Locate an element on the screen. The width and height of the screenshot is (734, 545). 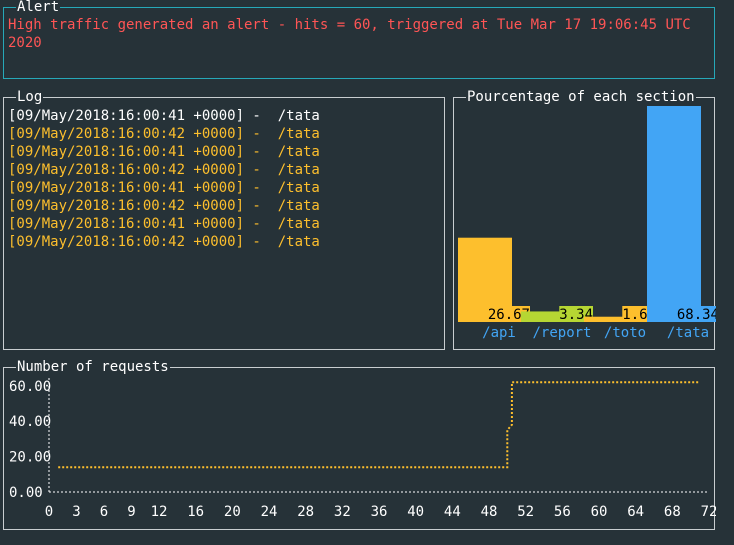
x-tick-label: 44 is located at coordinates (452, 512).